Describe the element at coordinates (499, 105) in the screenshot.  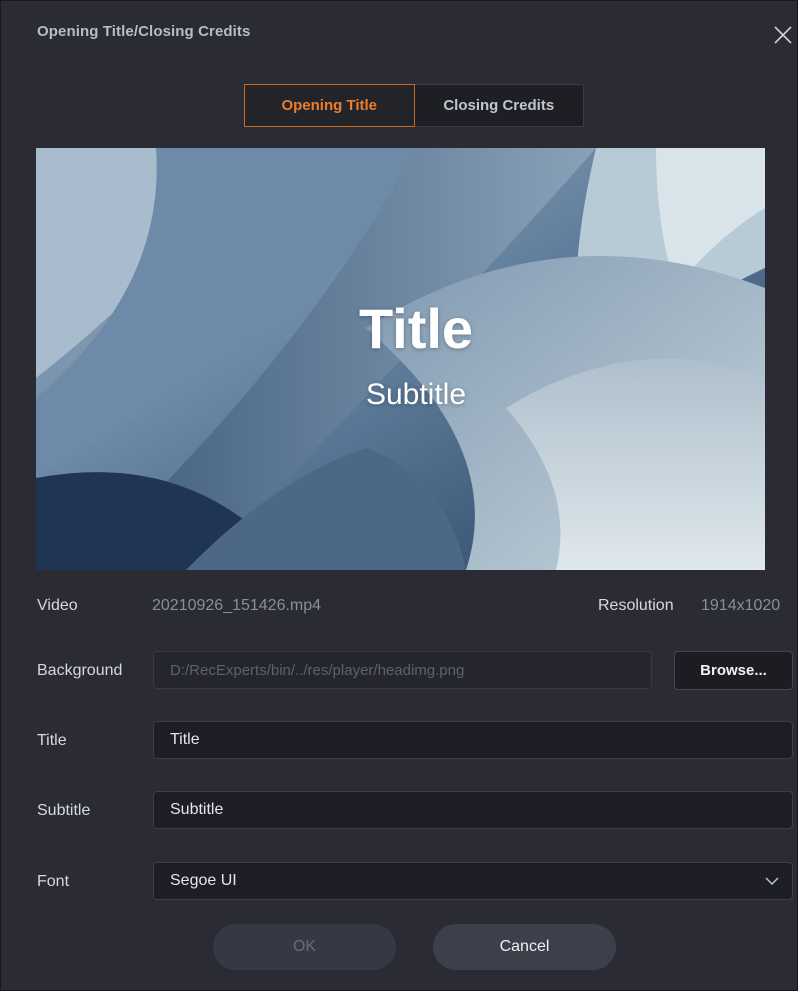
I see `tab-closing-credits: Closing Credits` at that location.